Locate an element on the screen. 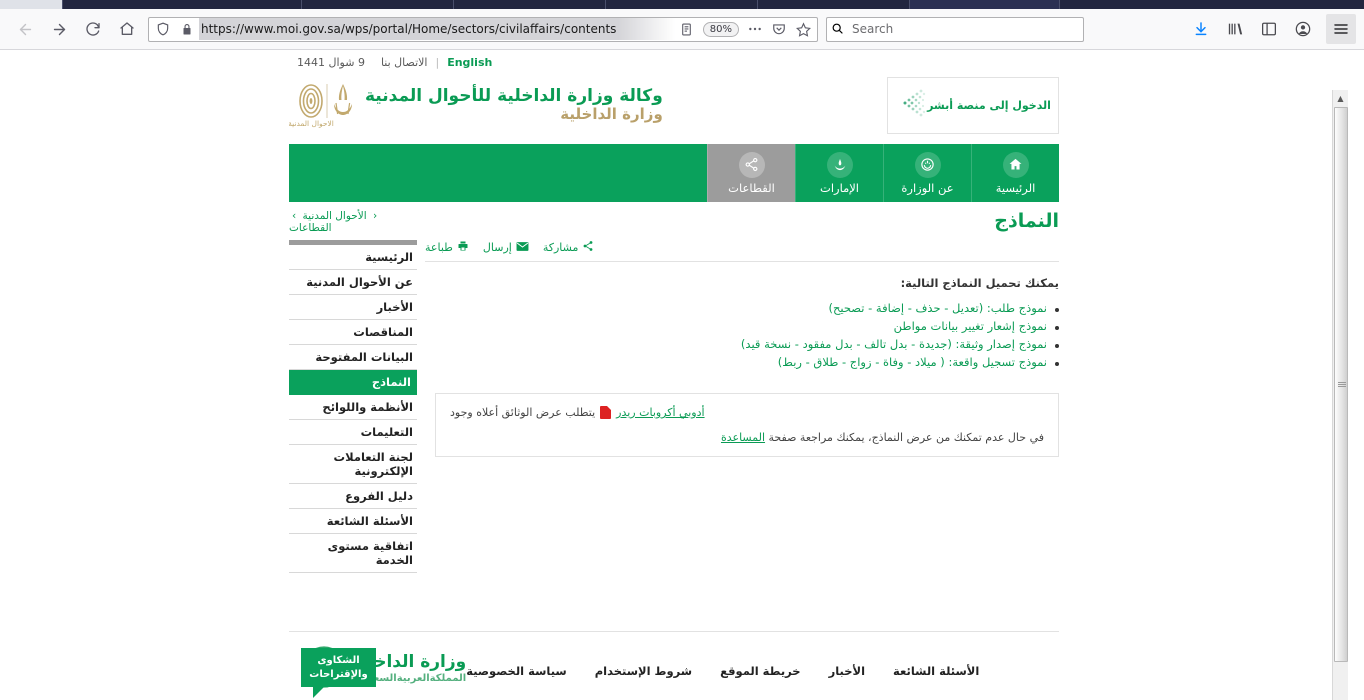  breadcrumb-item-civil-affairs: الأحوال المدنية is located at coordinates (335, 216).